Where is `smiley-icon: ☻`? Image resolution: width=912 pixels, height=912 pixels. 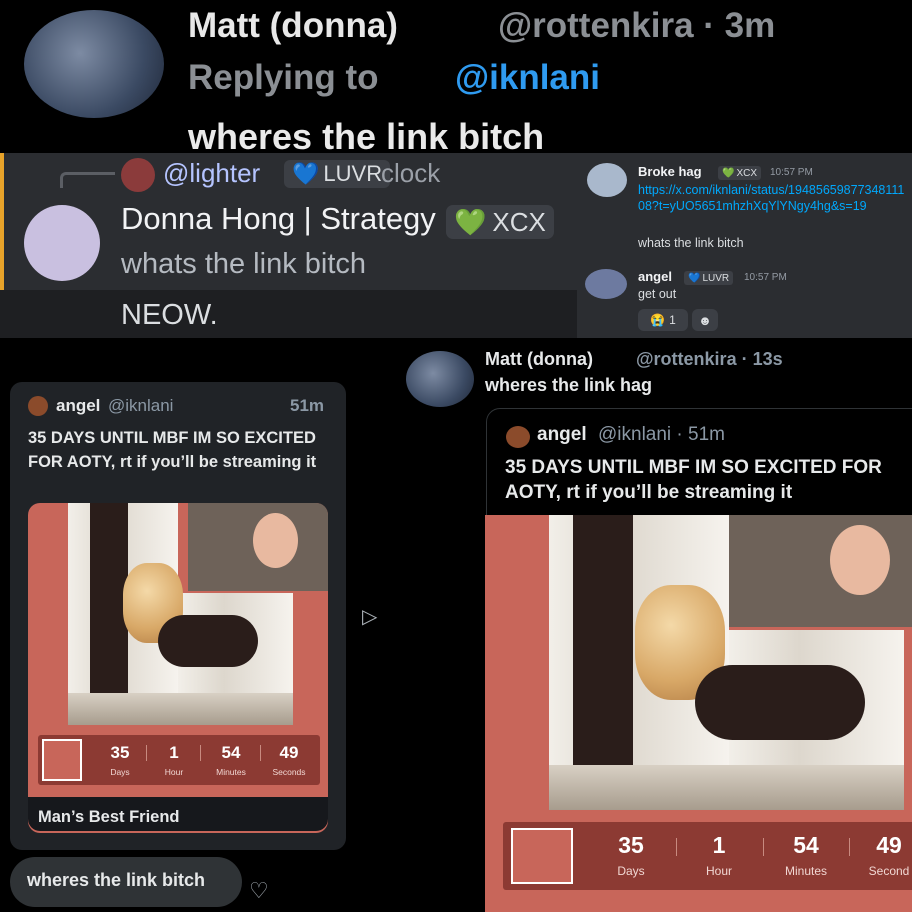
smiley-icon: ☻ is located at coordinates (705, 320).